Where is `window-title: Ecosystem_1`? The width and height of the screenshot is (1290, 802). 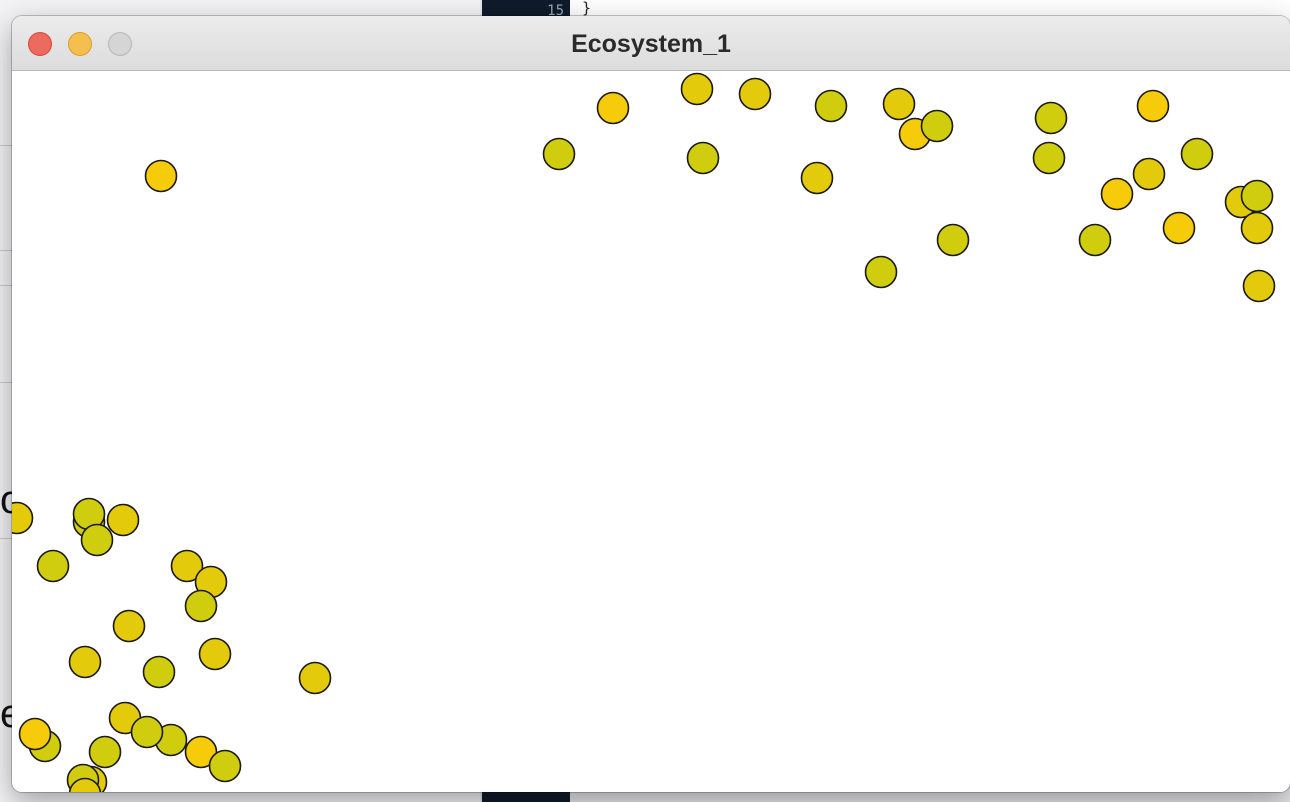 window-title: Ecosystem_1 is located at coordinates (651, 44).